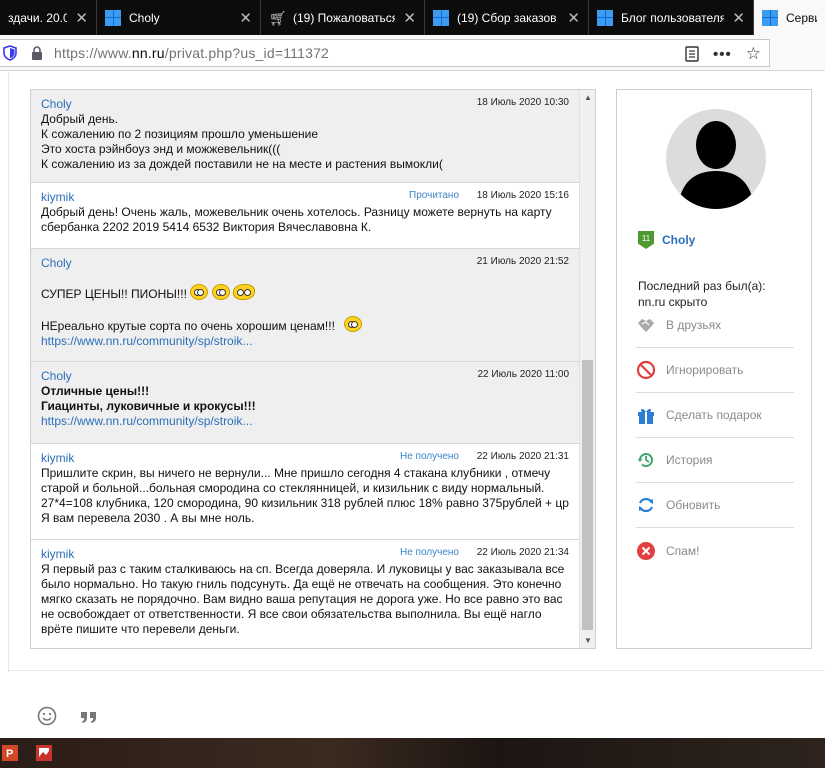  I want to click on url-bar-actions: ••• ☆, so click(723, 54).